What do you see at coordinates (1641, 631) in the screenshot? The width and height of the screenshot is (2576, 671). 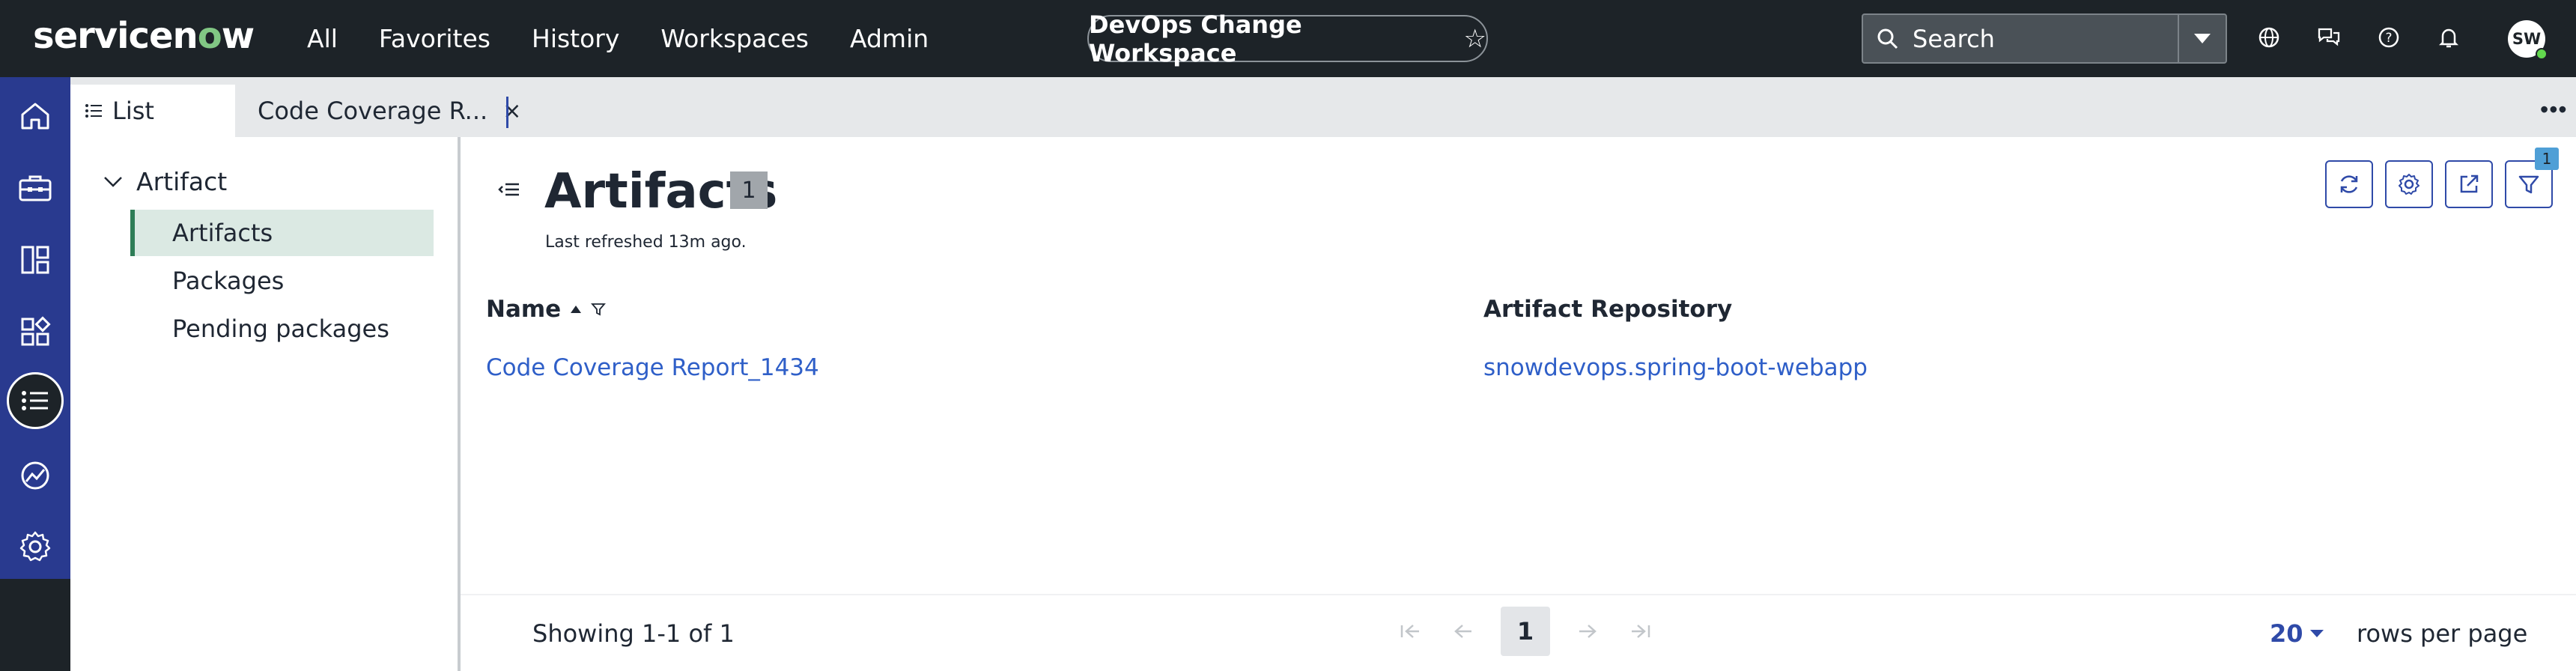 I see `last-page-icon` at bounding box center [1641, 631].